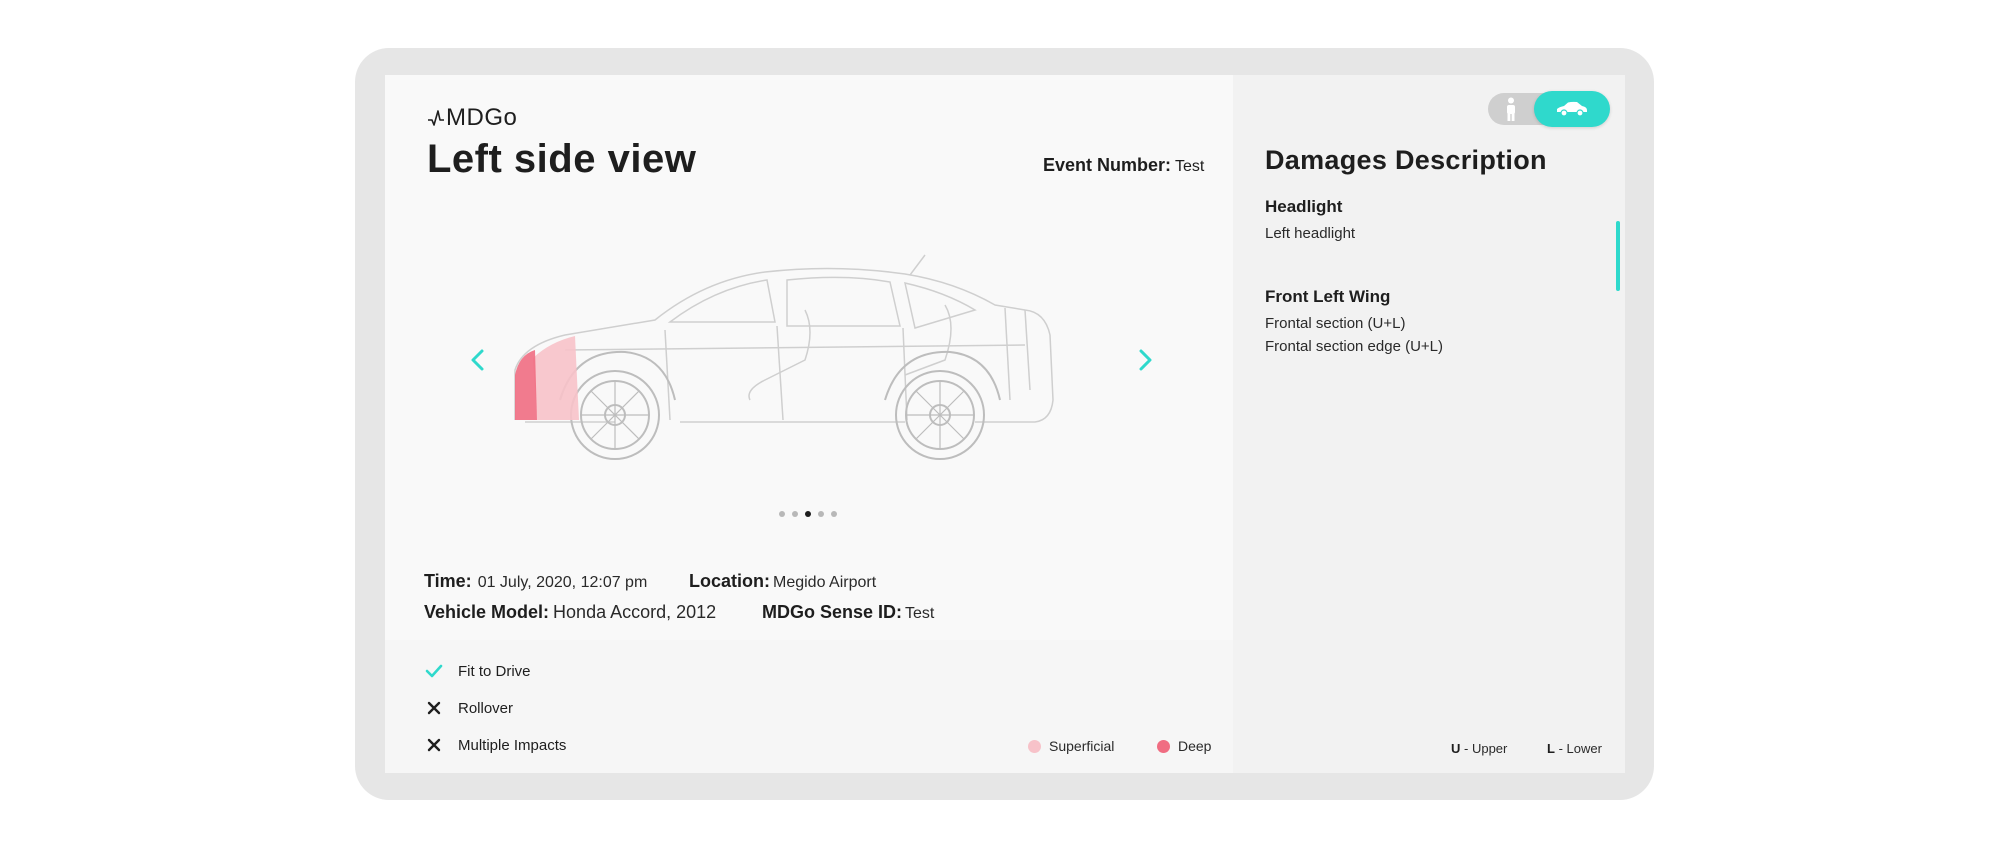 This screenshot has width=2000, height=852. What do you see at coordinates (1163, 746) in the screenshot?
I see `deep-swatch` at bounding box center [1163, 746].